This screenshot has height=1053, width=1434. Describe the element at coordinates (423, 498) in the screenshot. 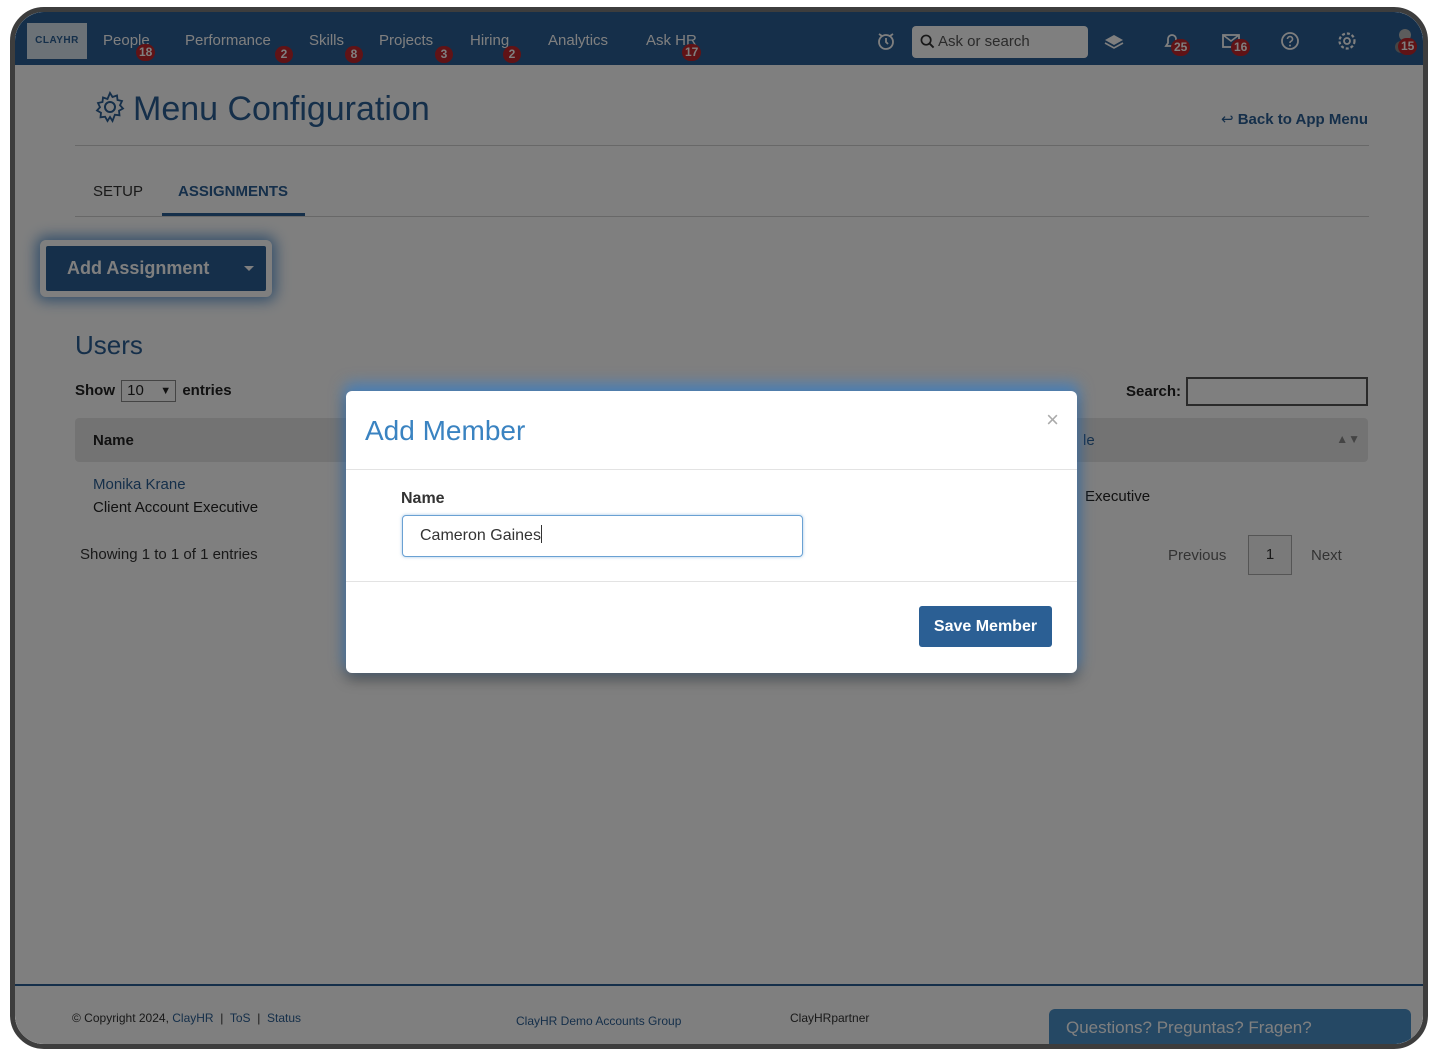

I see `name-field-label: Name` at that location.